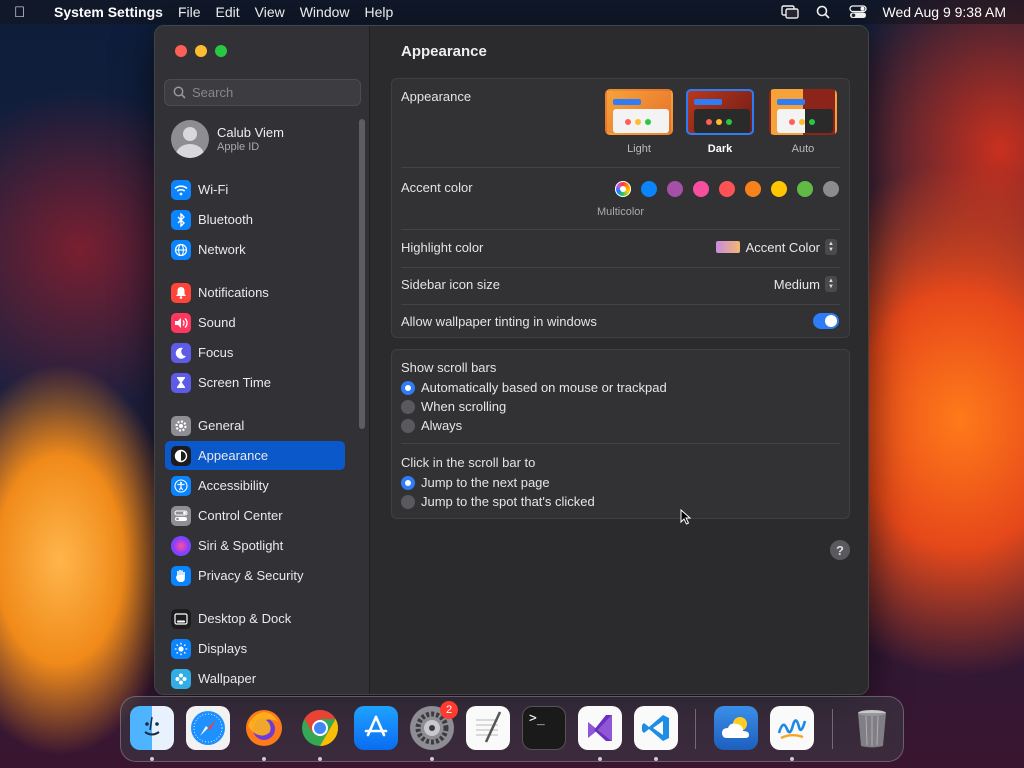  I want to click on moon-icon, so click(181, 352).